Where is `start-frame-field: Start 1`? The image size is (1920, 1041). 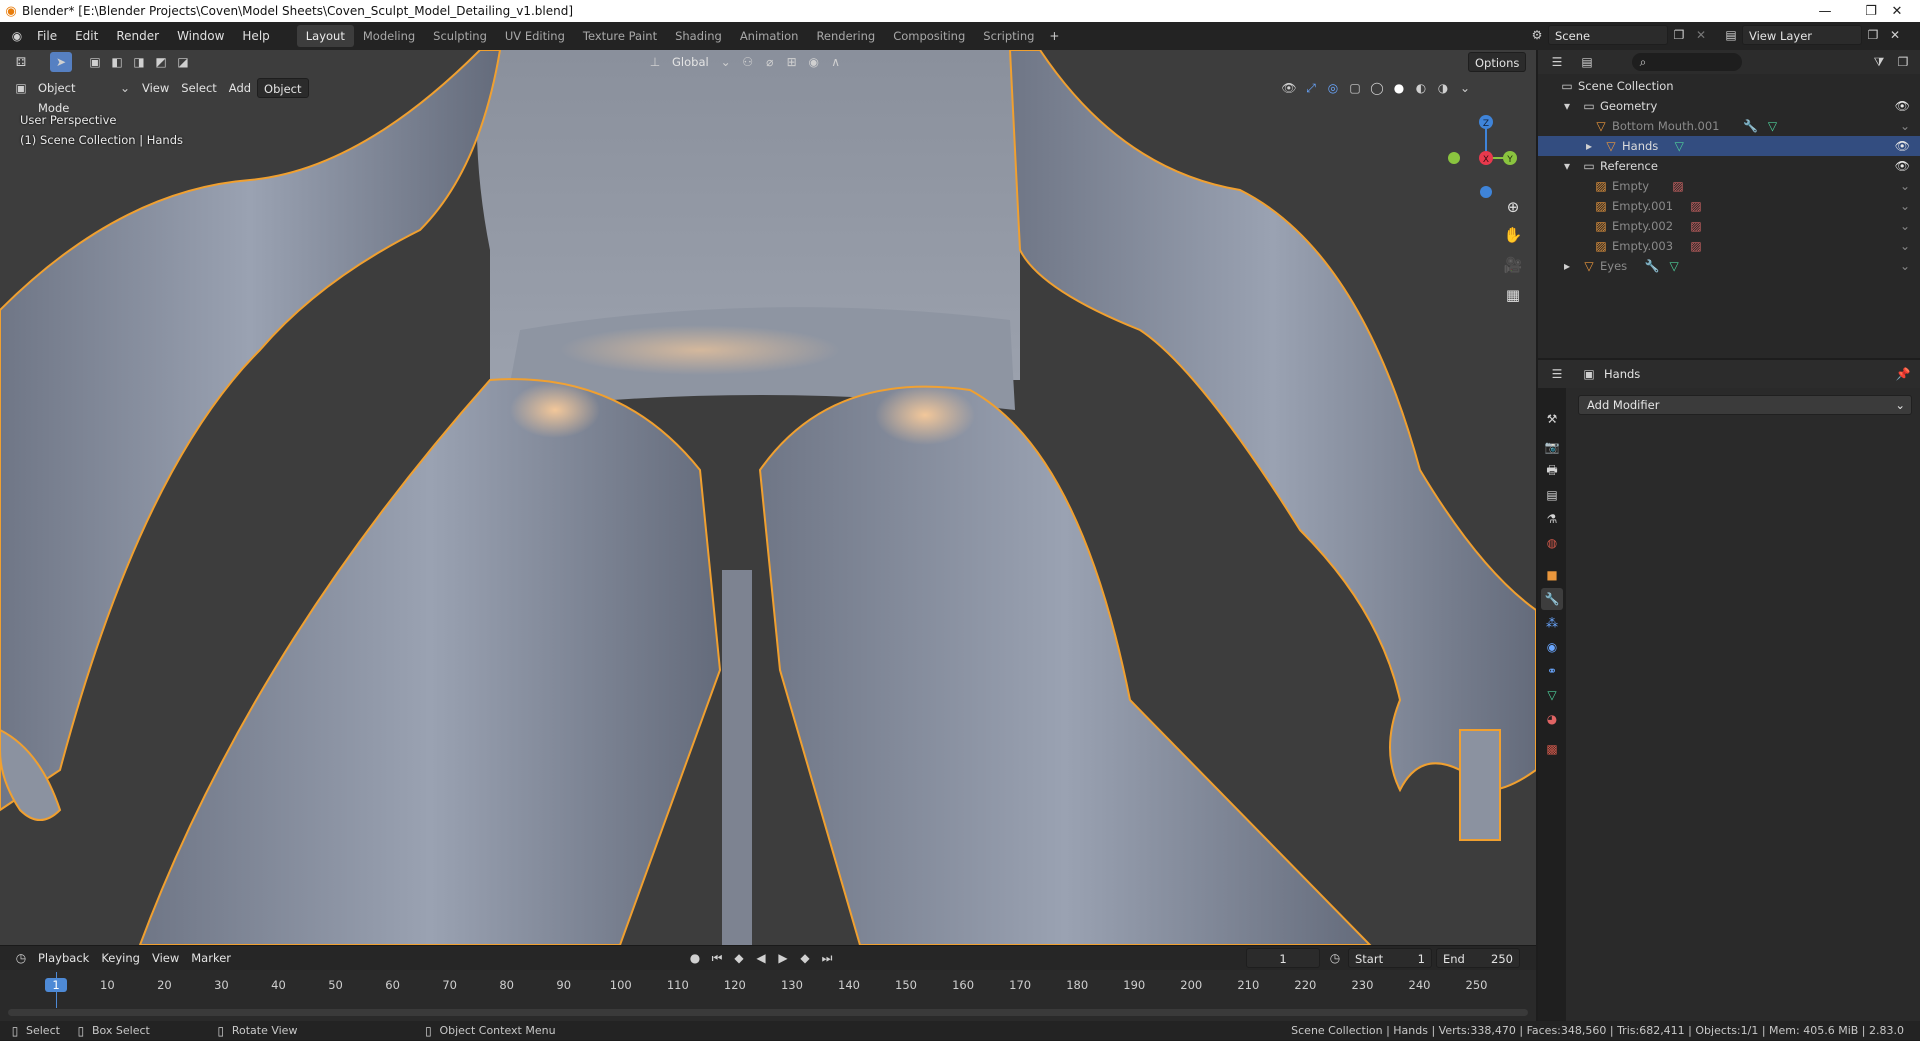
start-frame-field: Start 1 is located at coordinates (1390, 958).